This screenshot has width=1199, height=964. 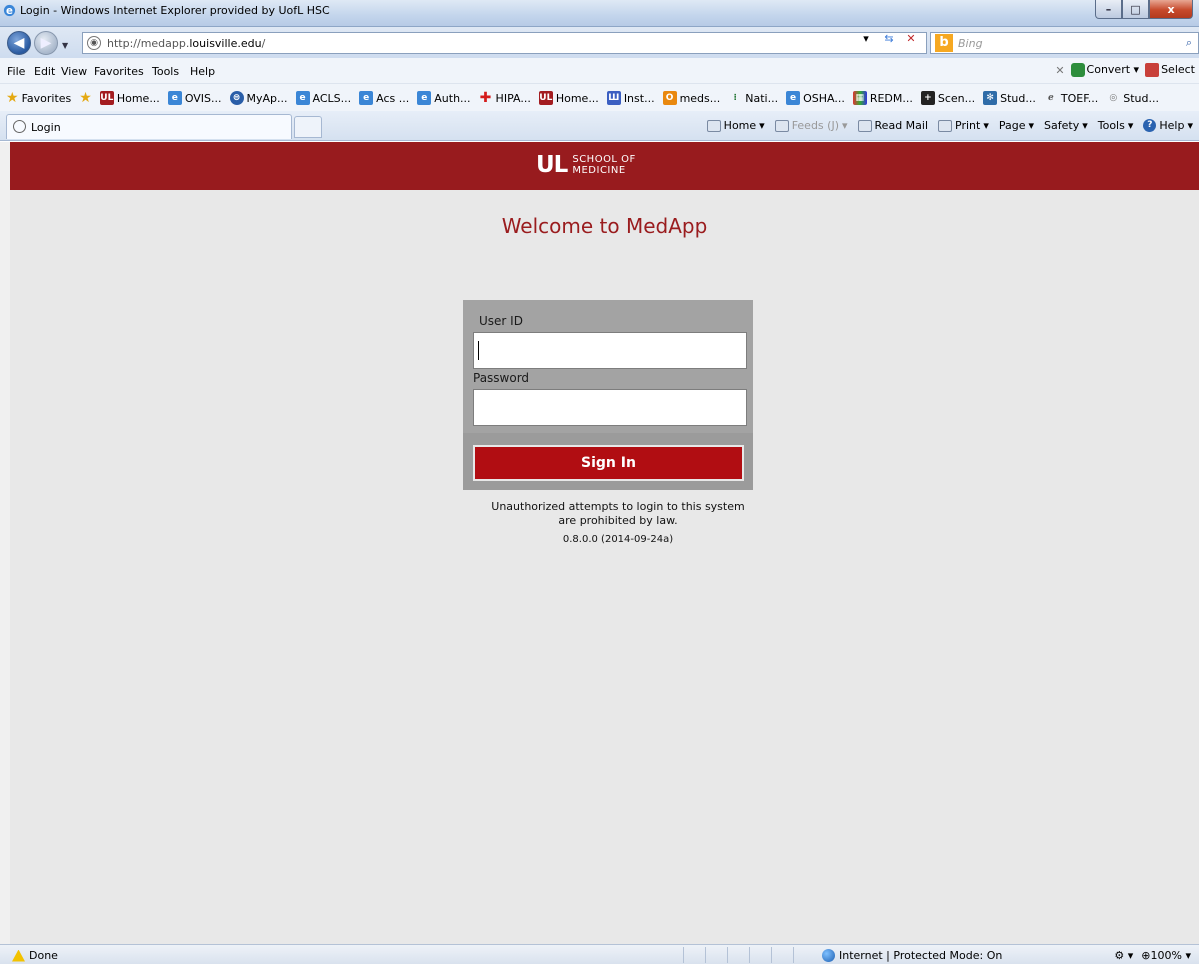 I want to click on convert-icon, so click(x=1077, y=70).